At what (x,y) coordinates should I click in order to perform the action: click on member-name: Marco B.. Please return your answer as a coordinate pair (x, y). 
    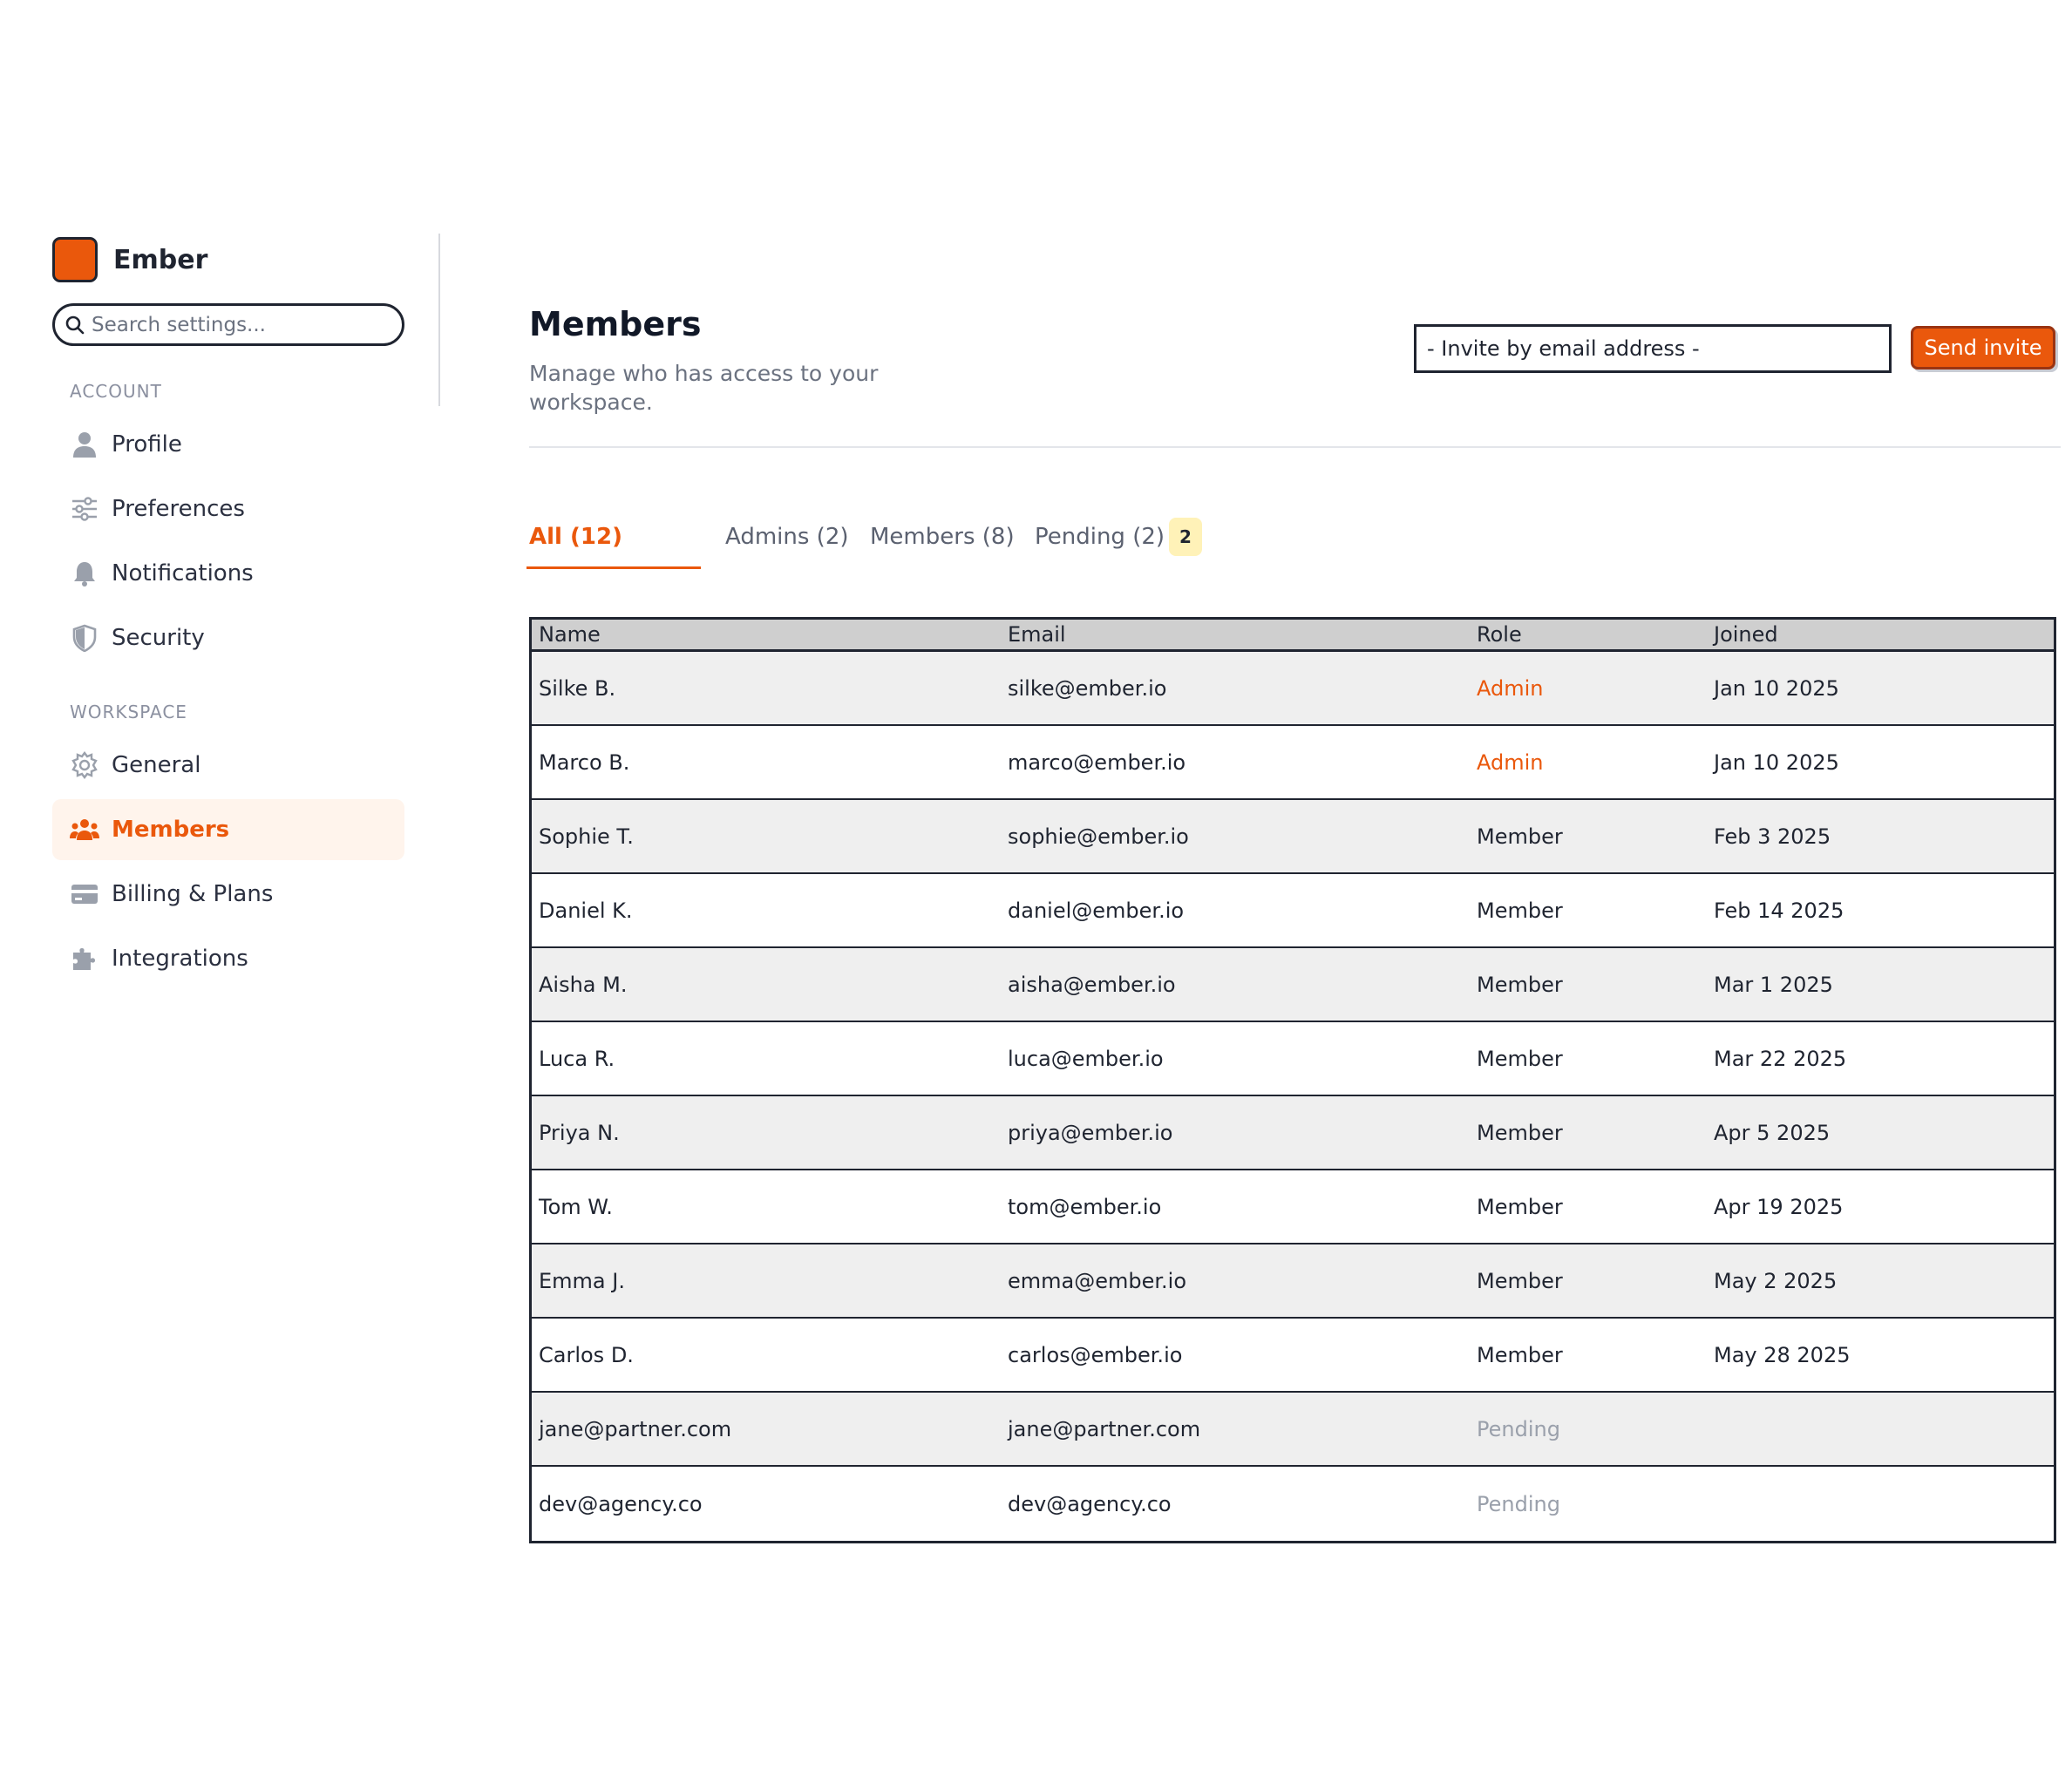
    Looking at the image, I should click on (584, 762).